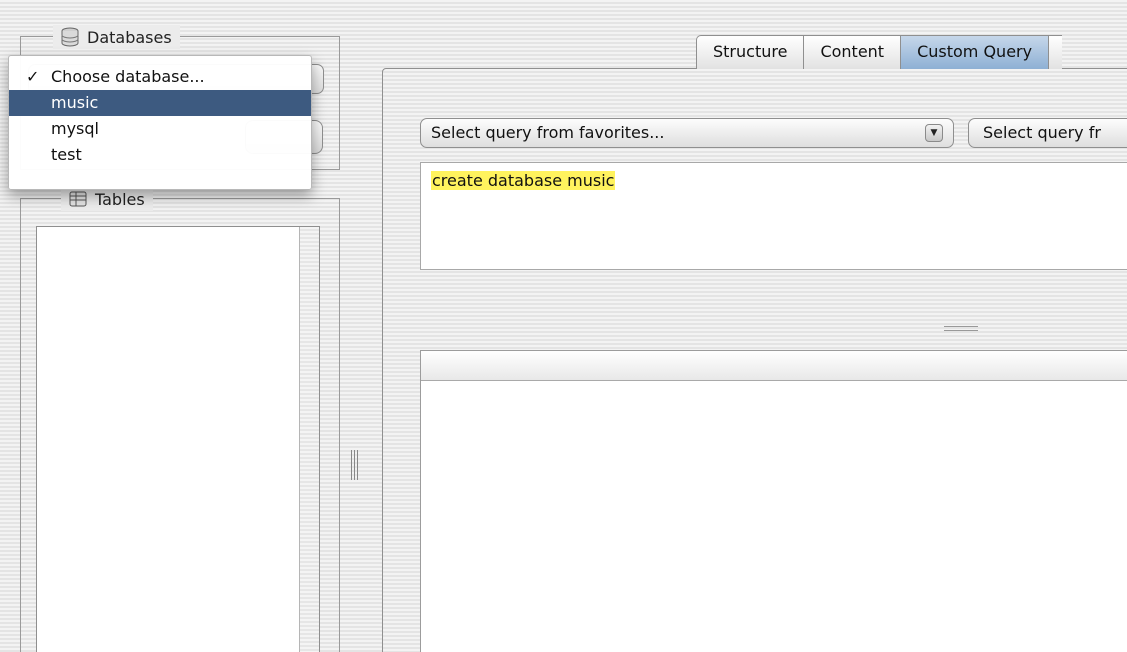  What do you see at coordinates (33, 76) in the screenshot?
I see `checkmark-icon: ✓` at bounding box center [33, 76].